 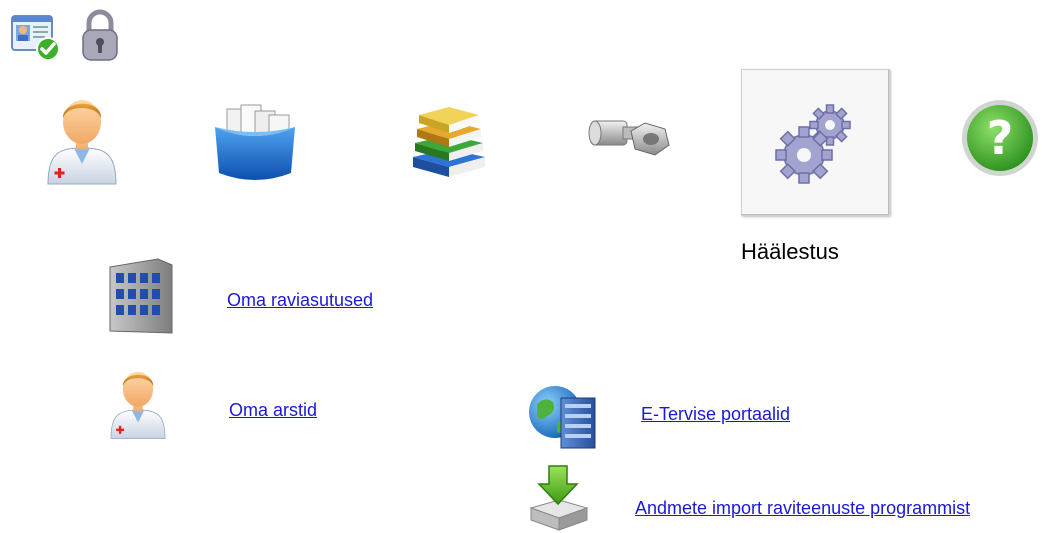 I want to click on e-tervise-portaalid-link: E-Tervise portaalid, so click(x=715, y=414).